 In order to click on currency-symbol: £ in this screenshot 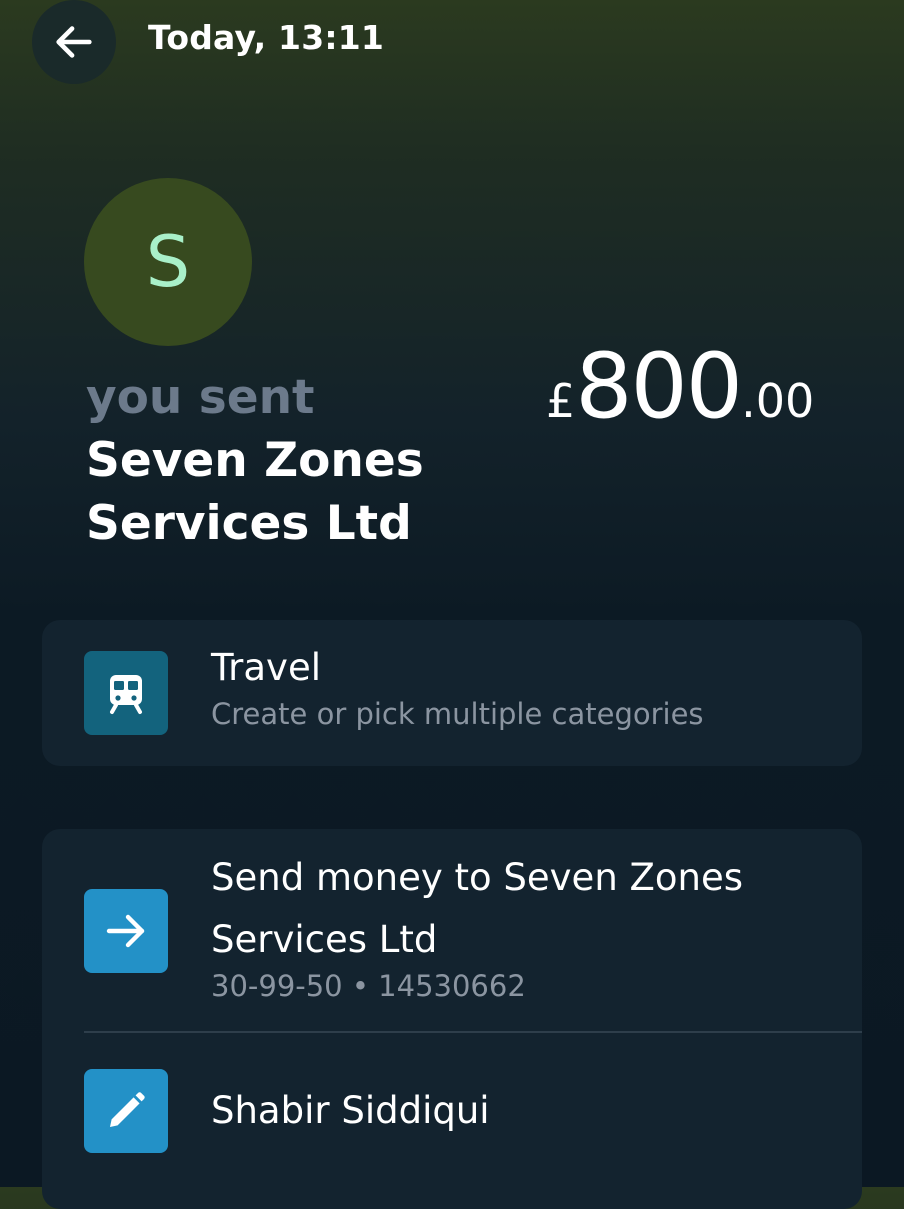, I will do `click(561, 401)`.